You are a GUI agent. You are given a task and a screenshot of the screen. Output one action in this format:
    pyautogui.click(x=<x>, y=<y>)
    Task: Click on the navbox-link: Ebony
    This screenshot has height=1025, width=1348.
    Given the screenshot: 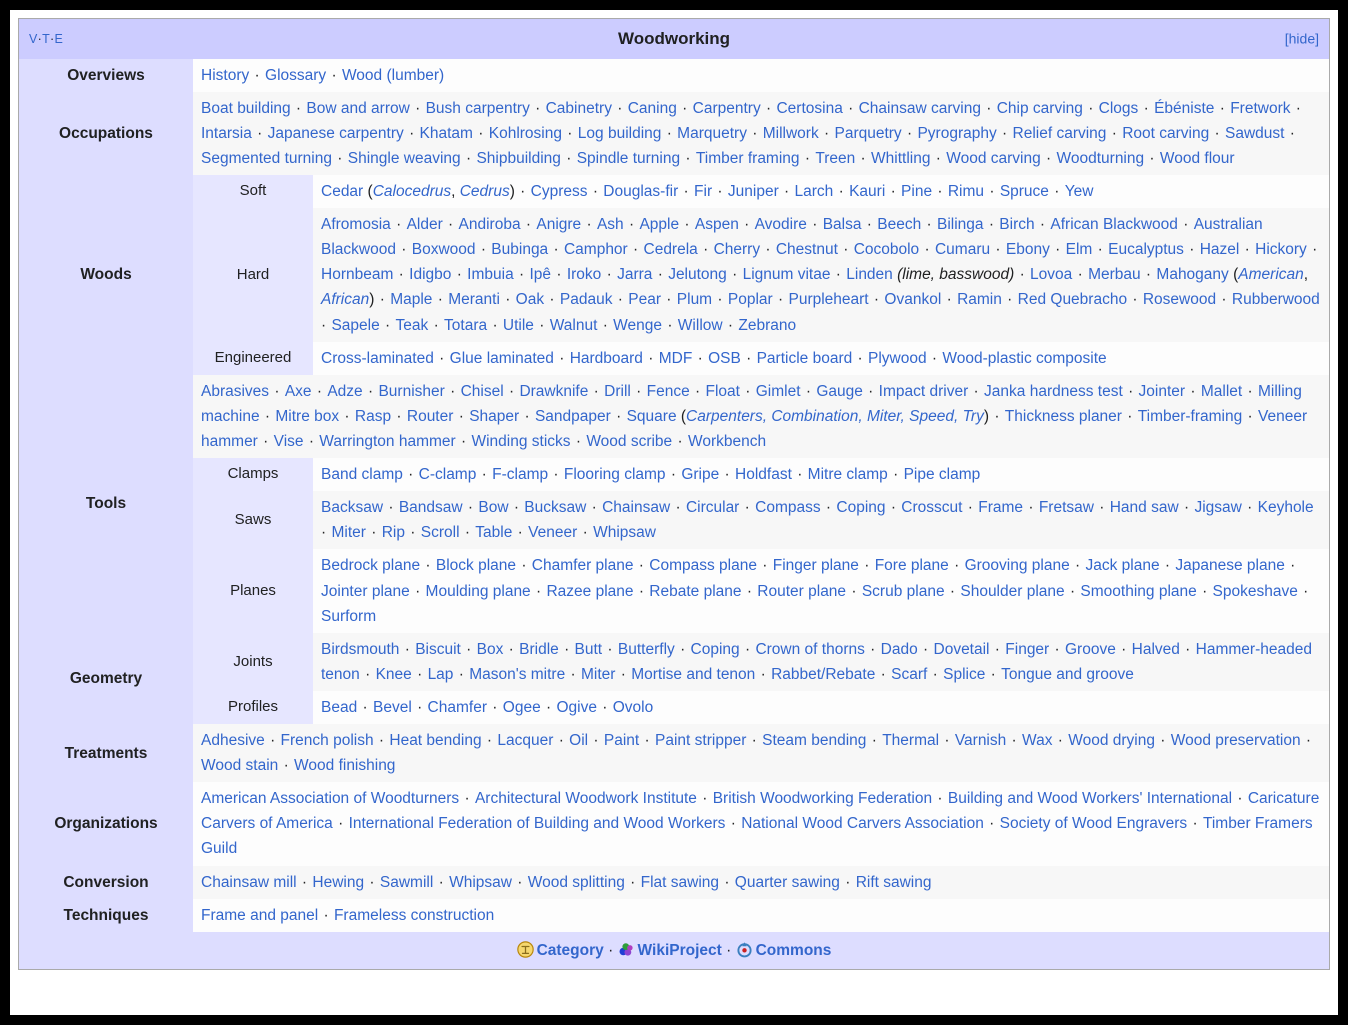 What is the action you would take?
    pyautogui.click(x=1028, y=249)
    